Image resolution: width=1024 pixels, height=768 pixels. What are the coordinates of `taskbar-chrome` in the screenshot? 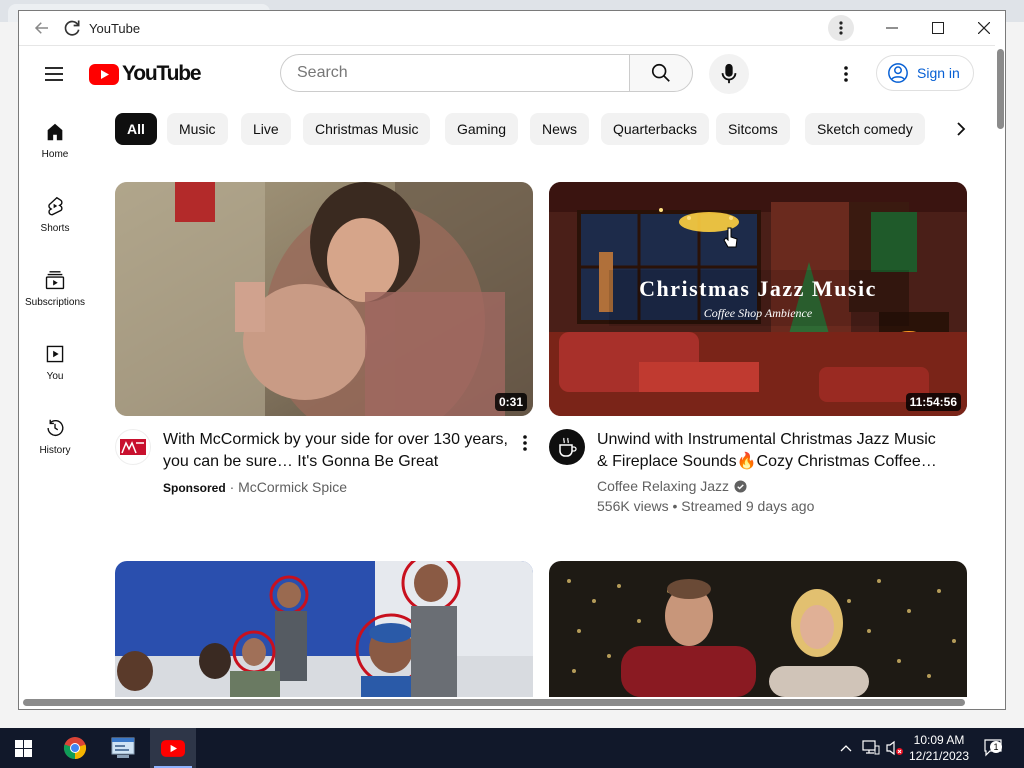 It's located at (75, 748).